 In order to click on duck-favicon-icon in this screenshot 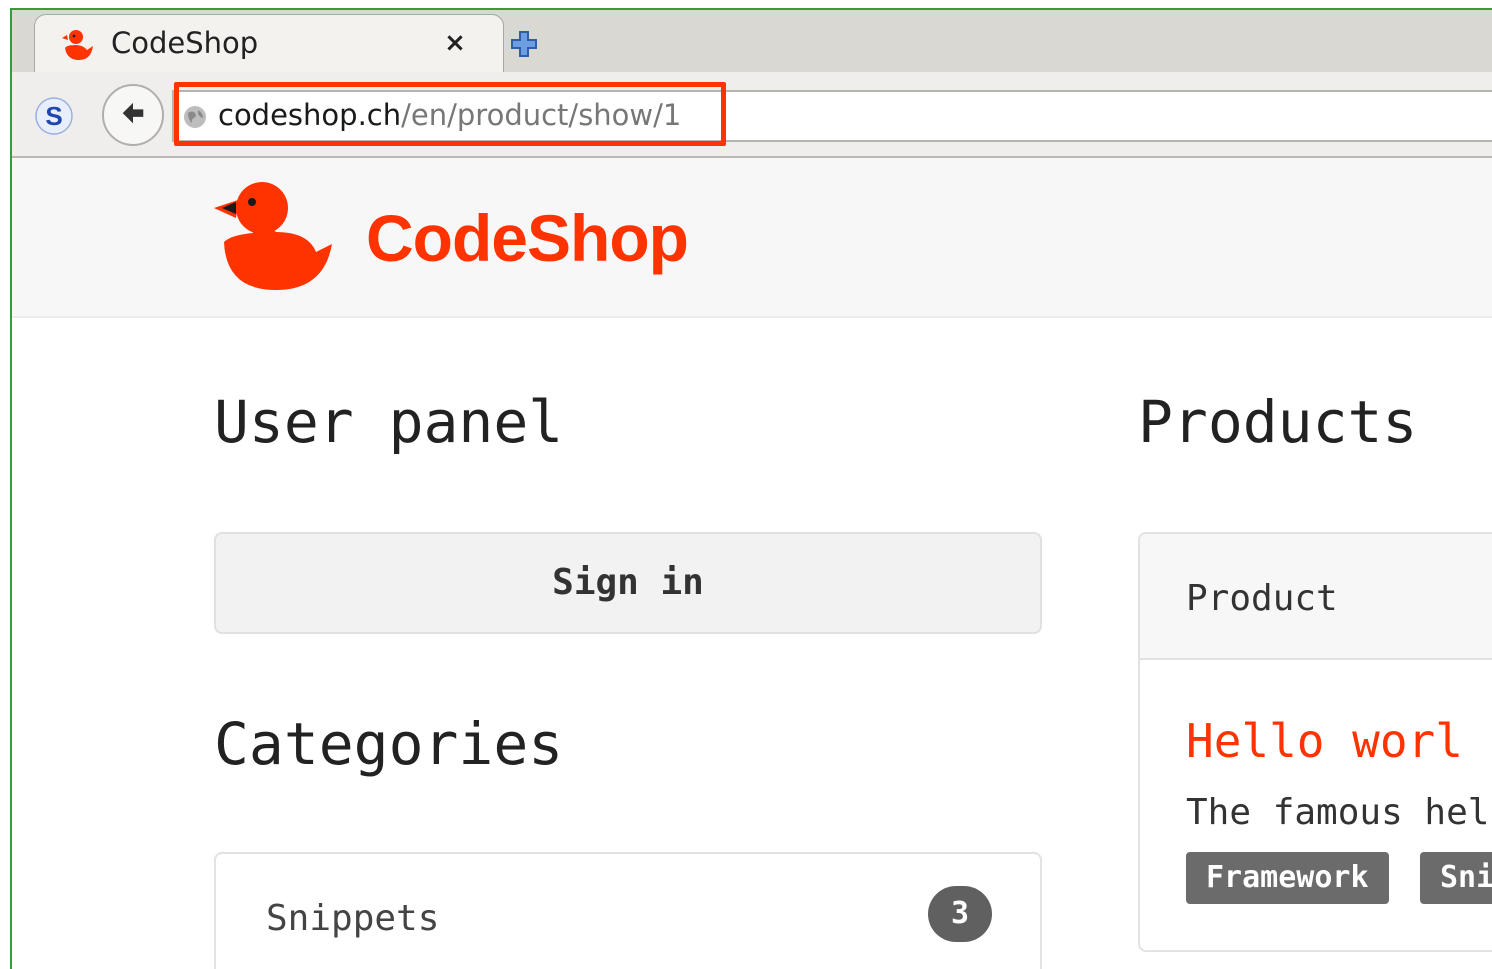, I will do `click(77, 45)`.